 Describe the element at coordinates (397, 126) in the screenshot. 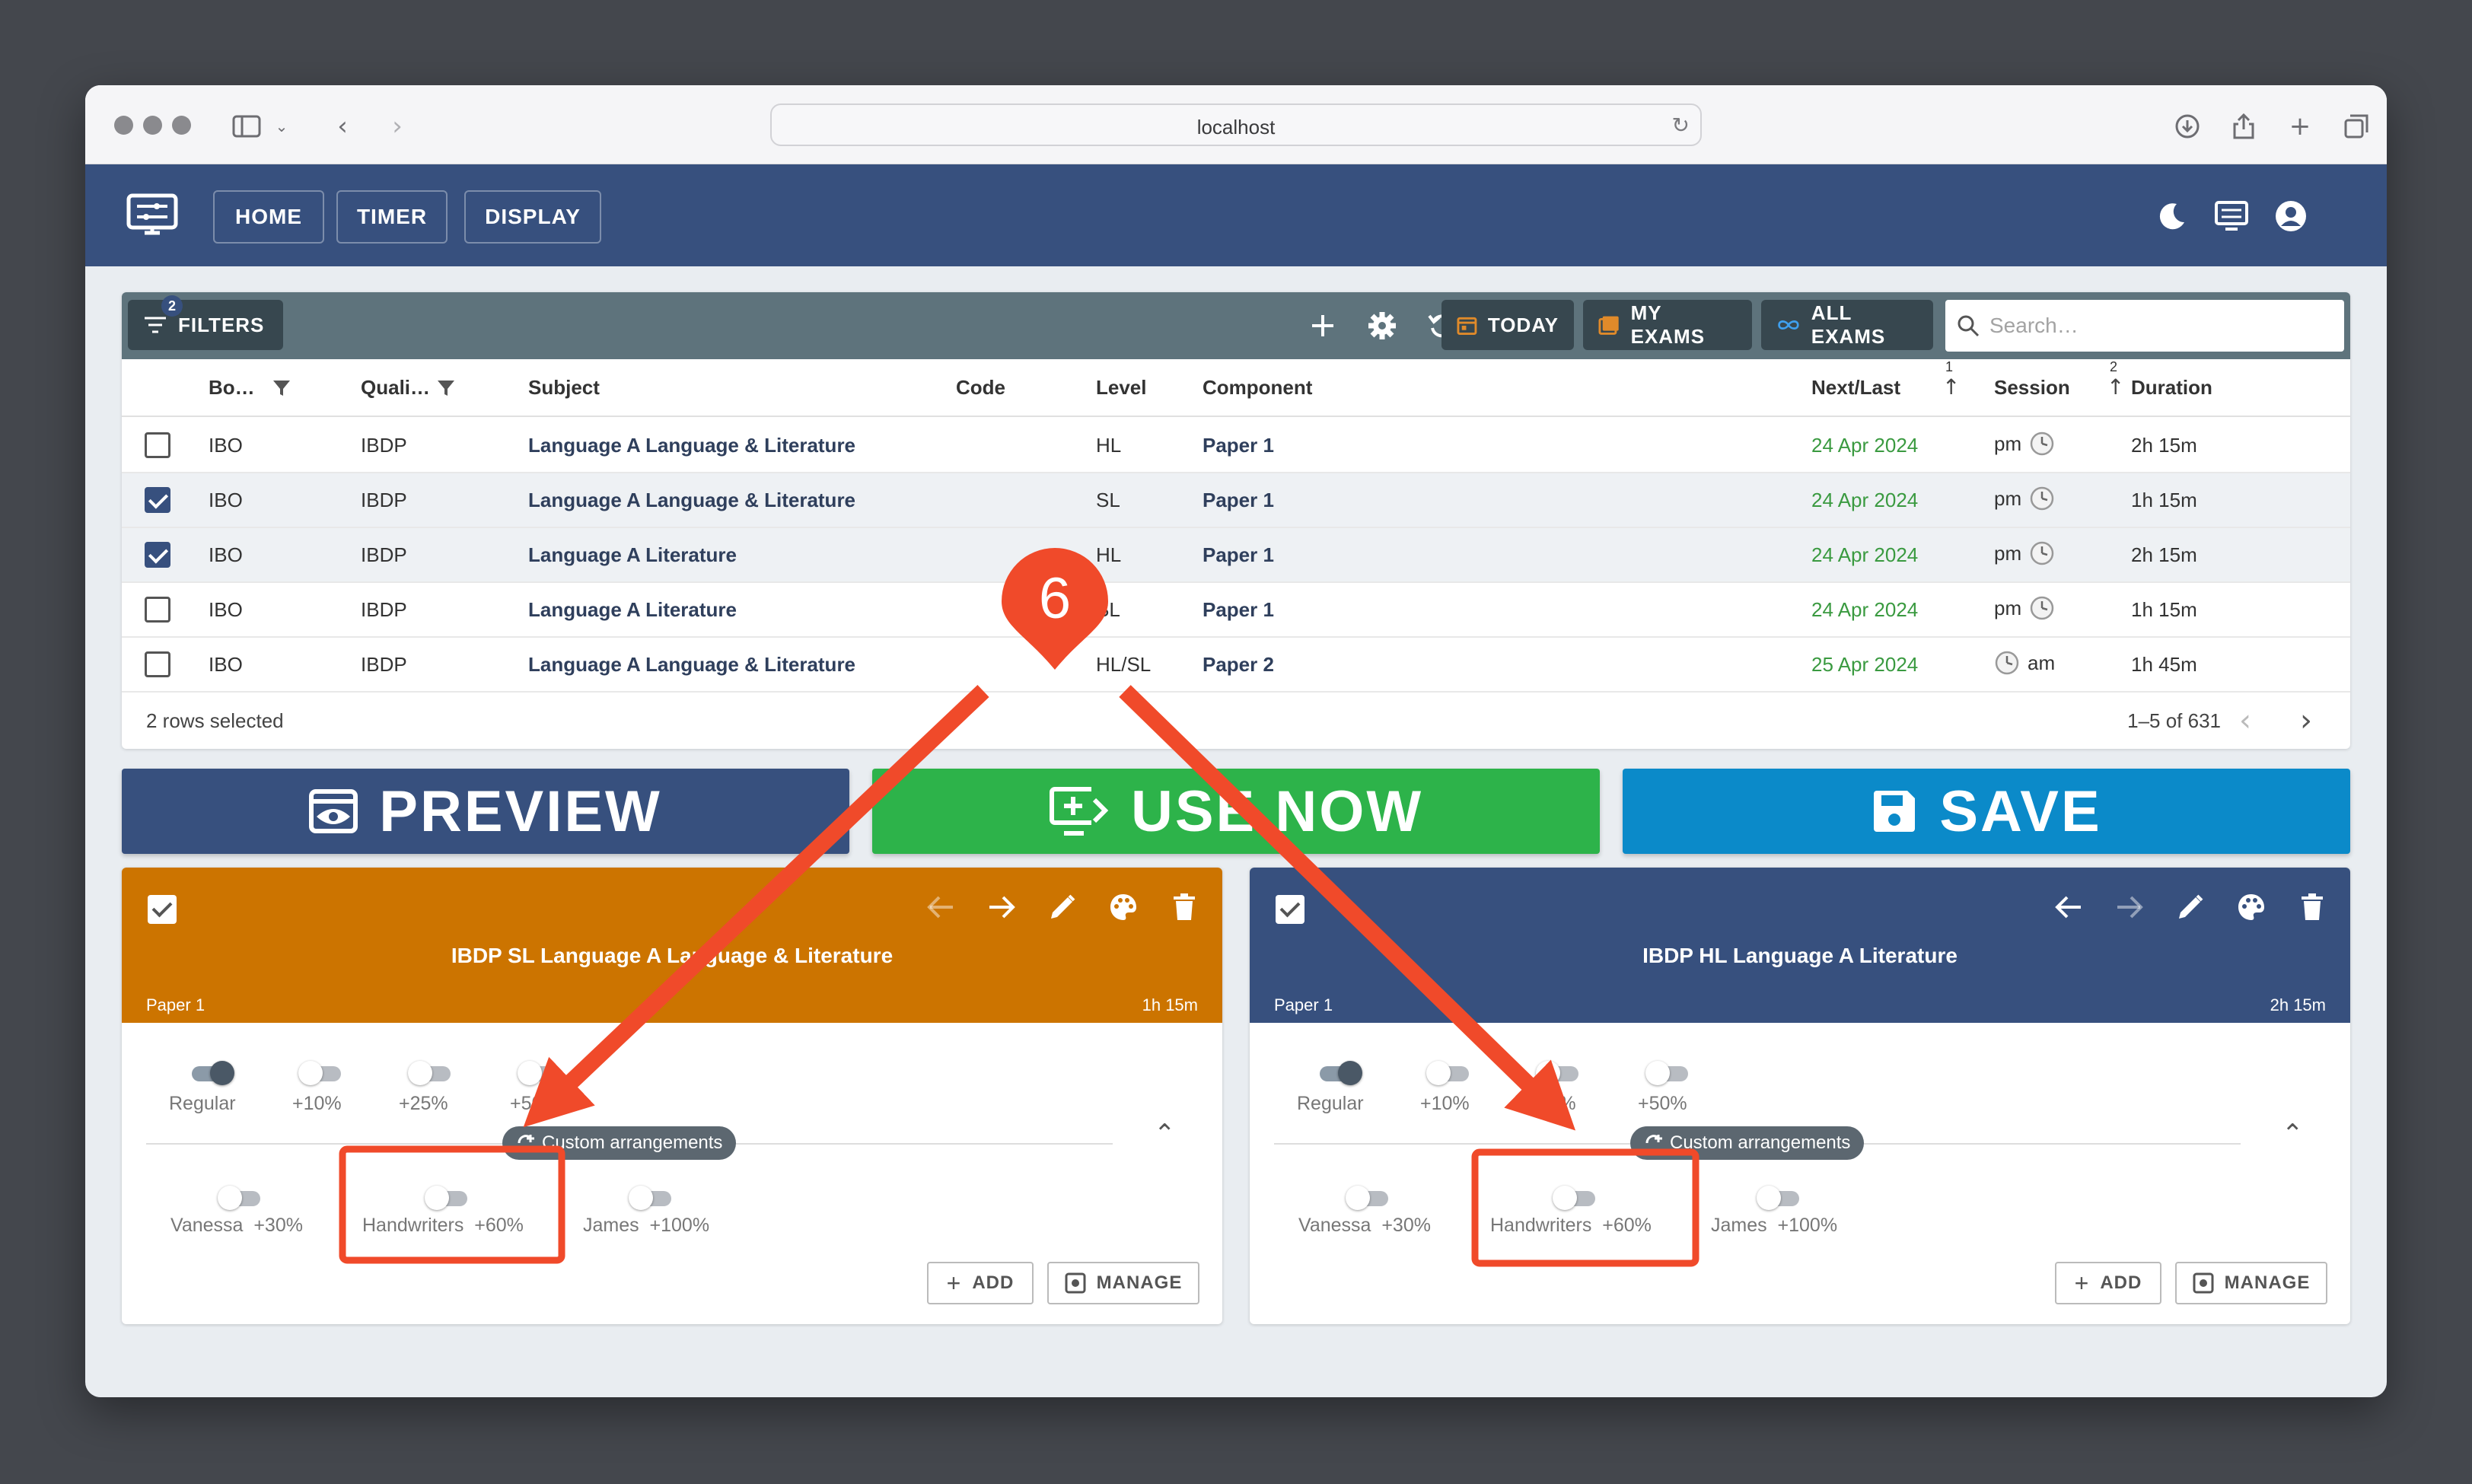

I see `forward-arrow-icon: ›` at that location.